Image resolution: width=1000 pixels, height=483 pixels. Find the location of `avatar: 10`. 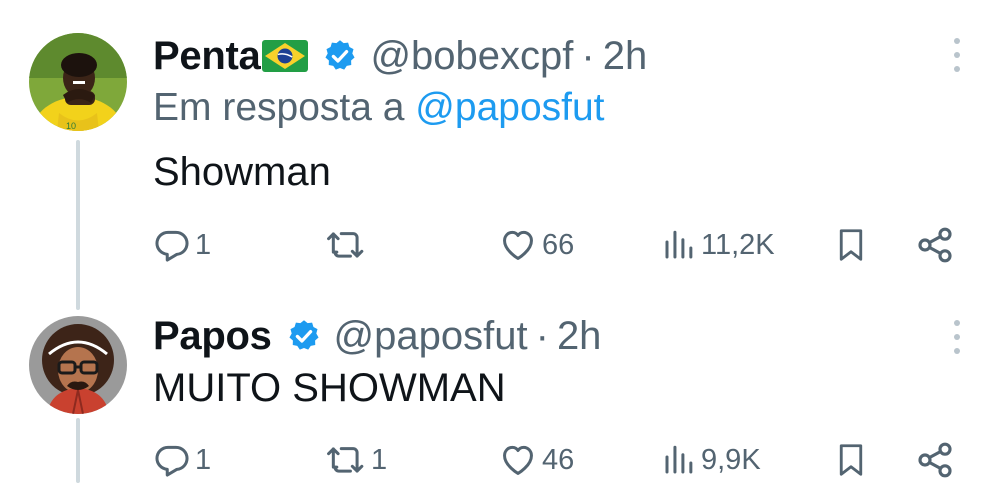

avatar: 10 is located at coordinates (78, 82).